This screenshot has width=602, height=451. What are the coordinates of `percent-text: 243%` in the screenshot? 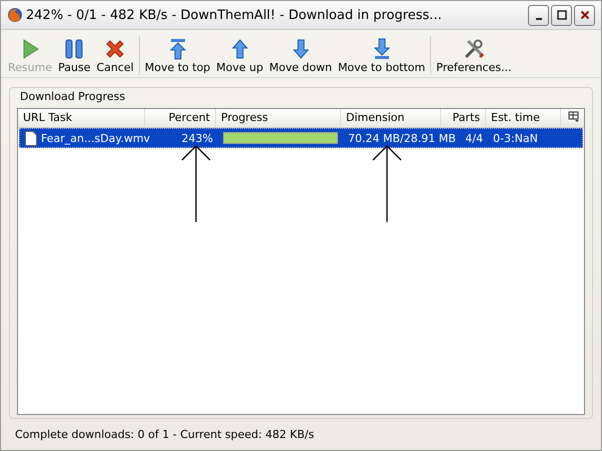 It's located at (197, 138).